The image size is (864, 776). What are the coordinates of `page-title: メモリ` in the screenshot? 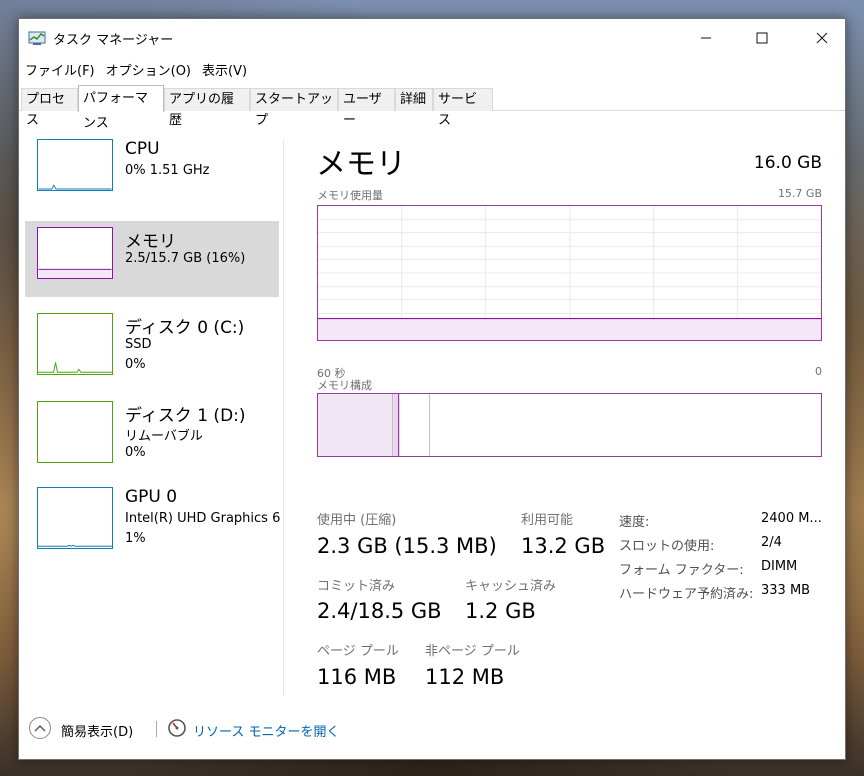 It's located at (361, 164).